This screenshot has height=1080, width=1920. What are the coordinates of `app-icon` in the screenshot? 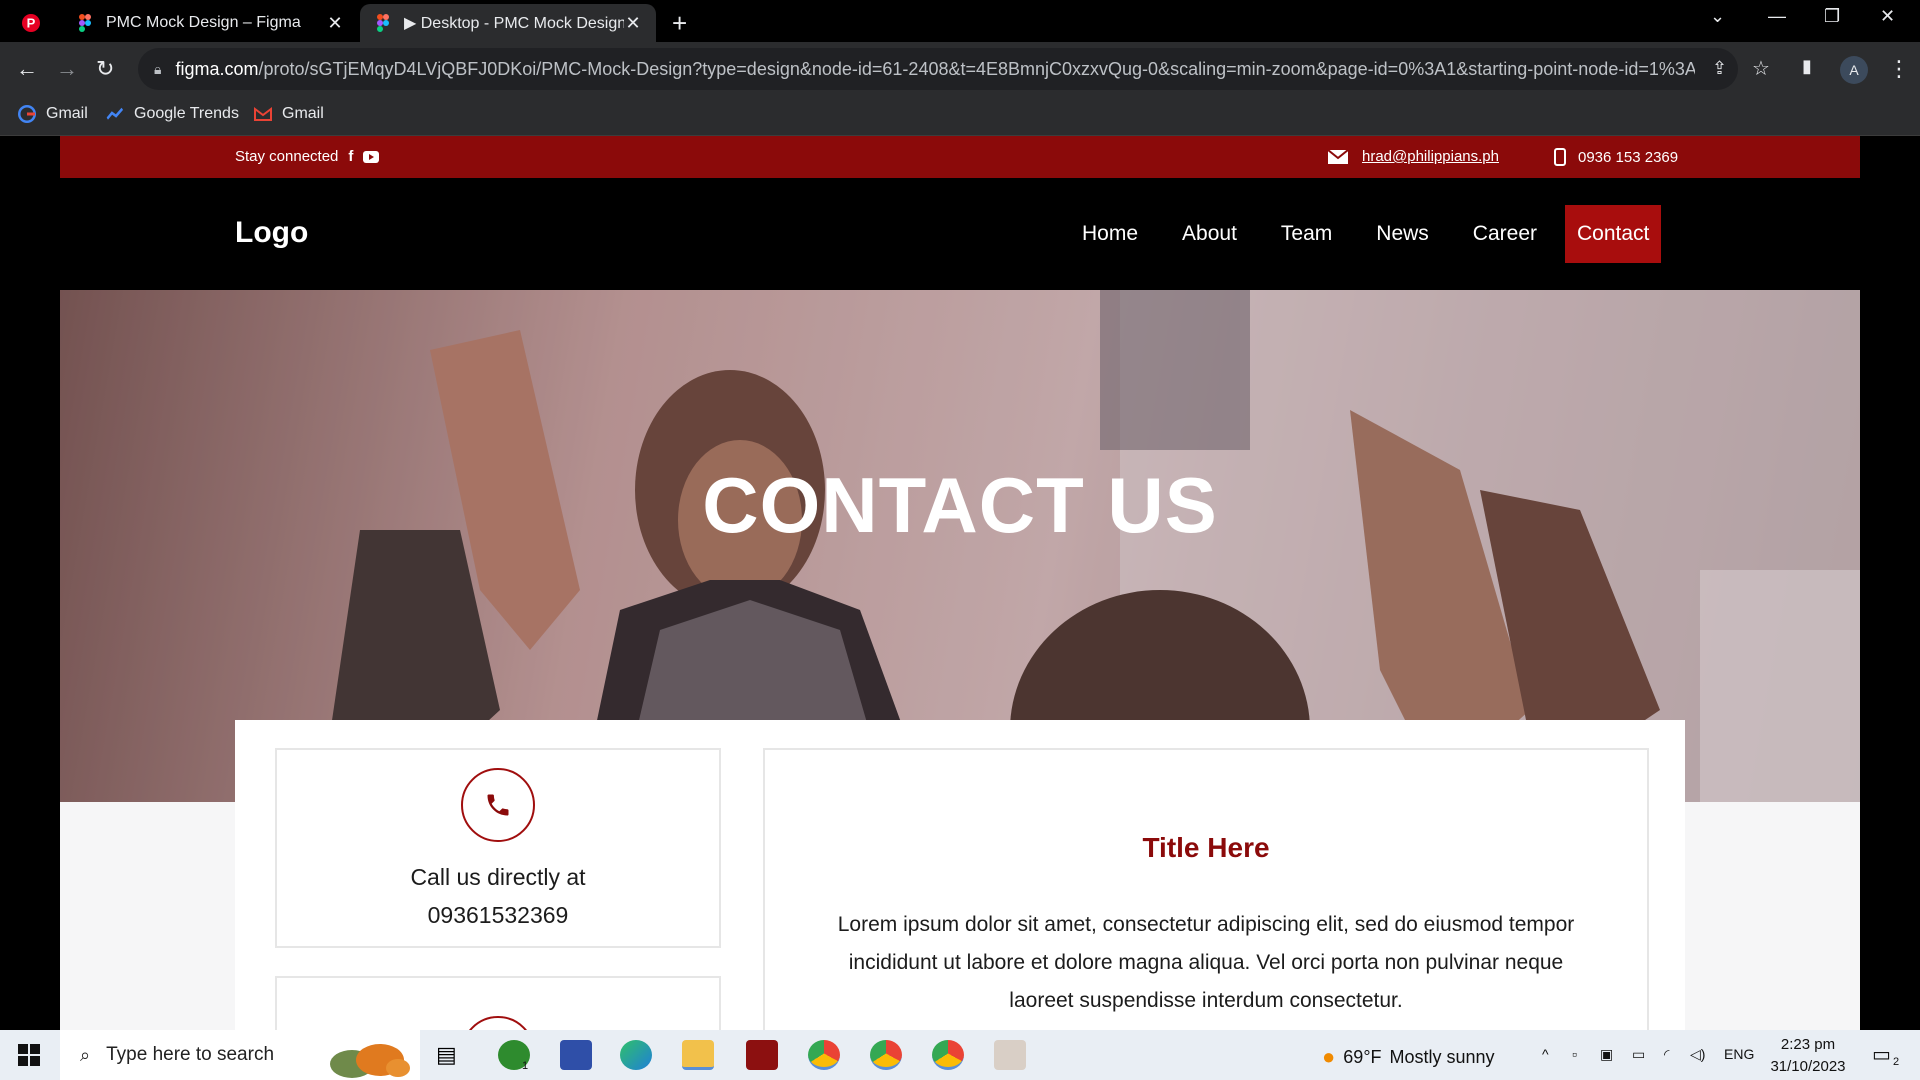 It's located at (762, 1055).